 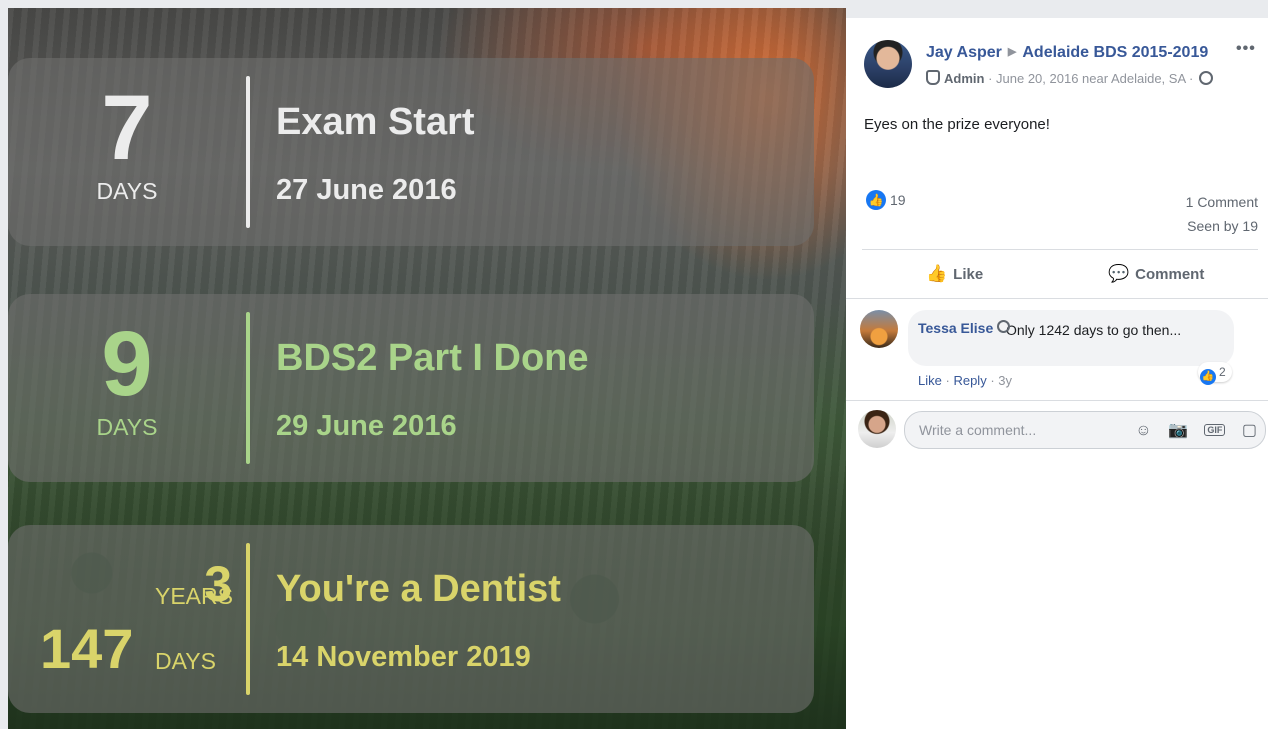 I want to click on comment-button: 💬 Comment, so click(x=1156, y=274).